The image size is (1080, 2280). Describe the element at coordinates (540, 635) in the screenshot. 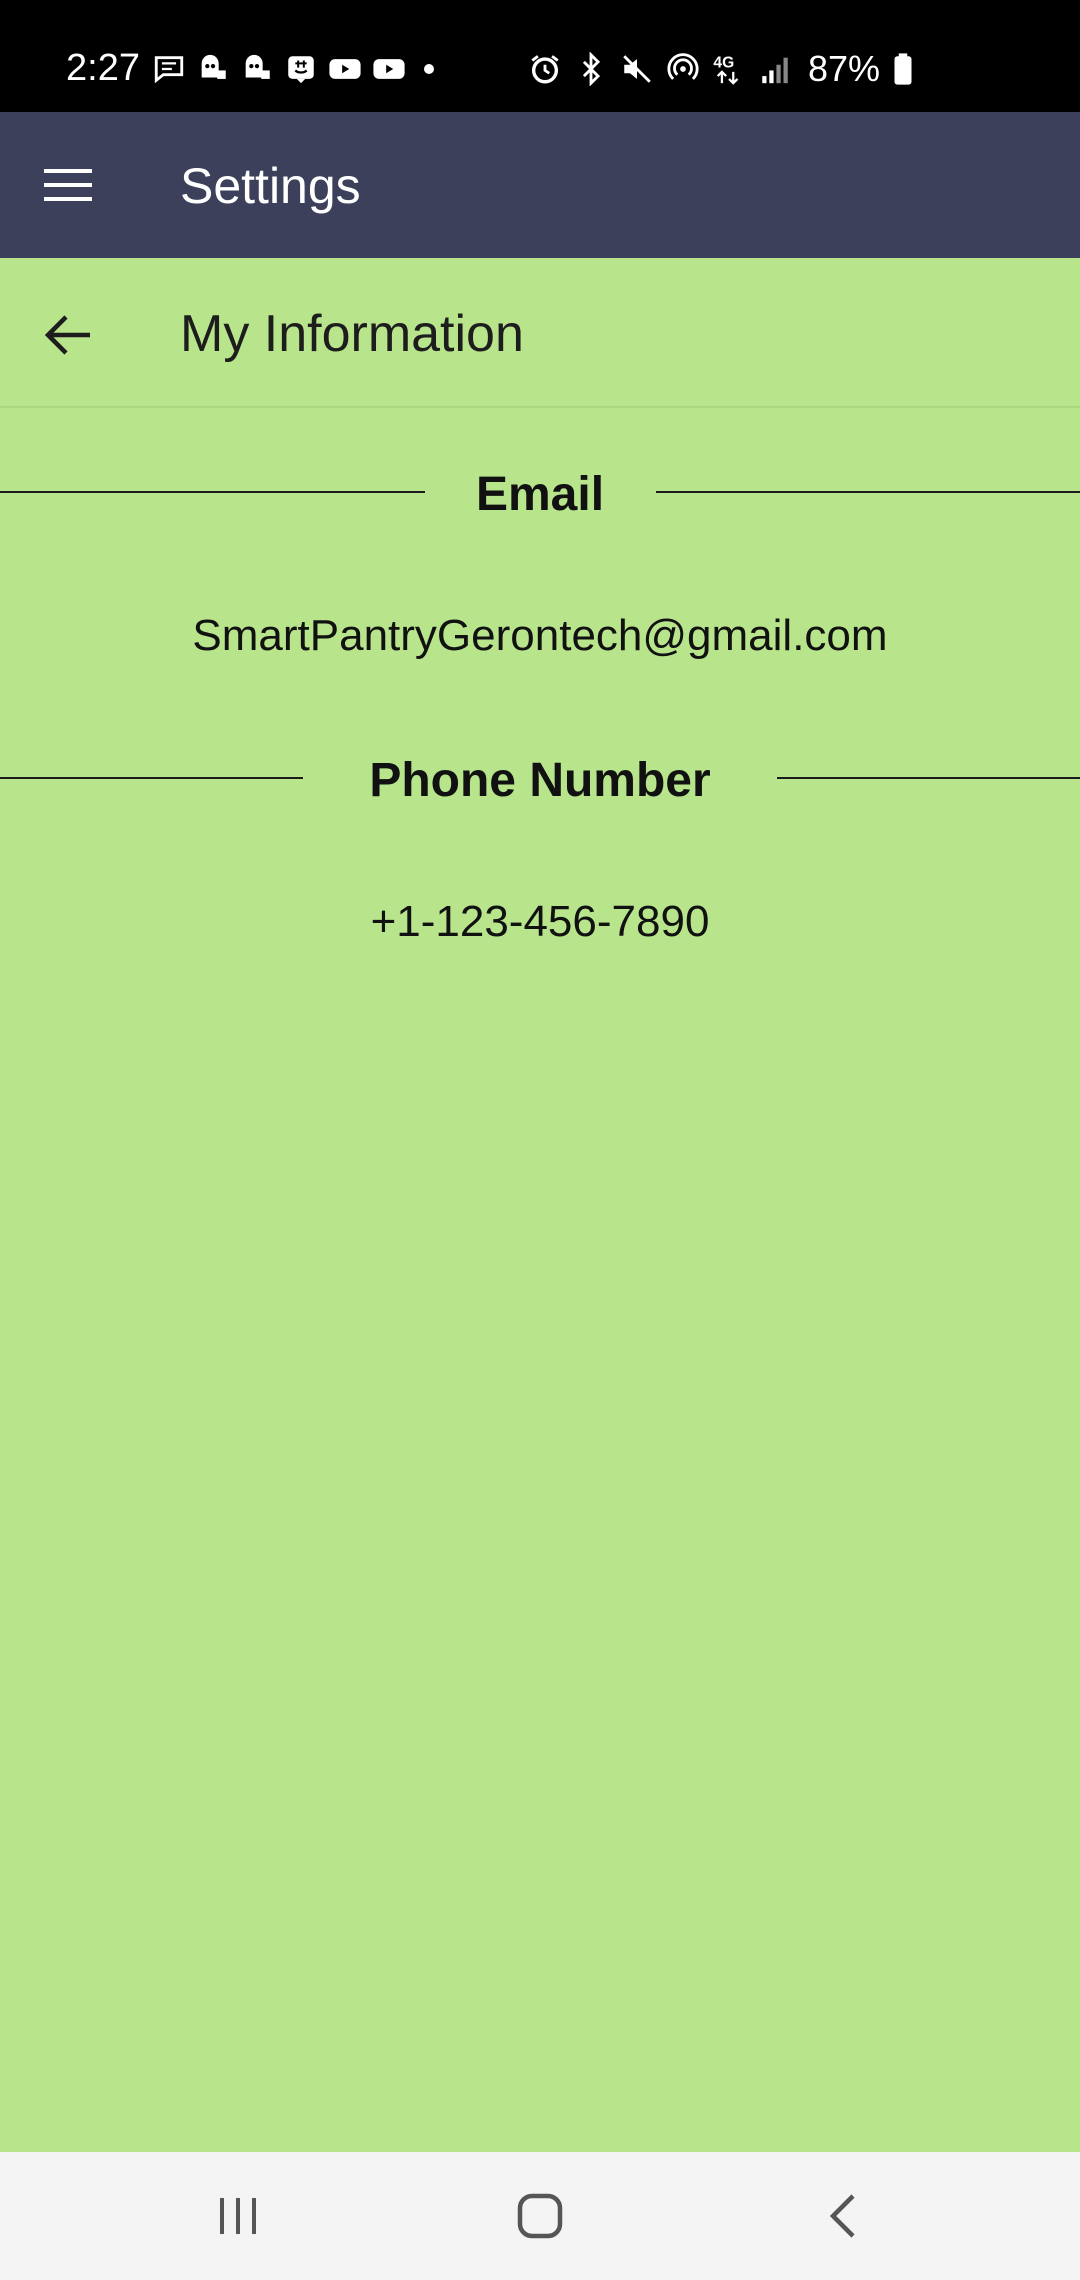

I see `email-value: SmartPantryGerontech@gmail.com` at that location.